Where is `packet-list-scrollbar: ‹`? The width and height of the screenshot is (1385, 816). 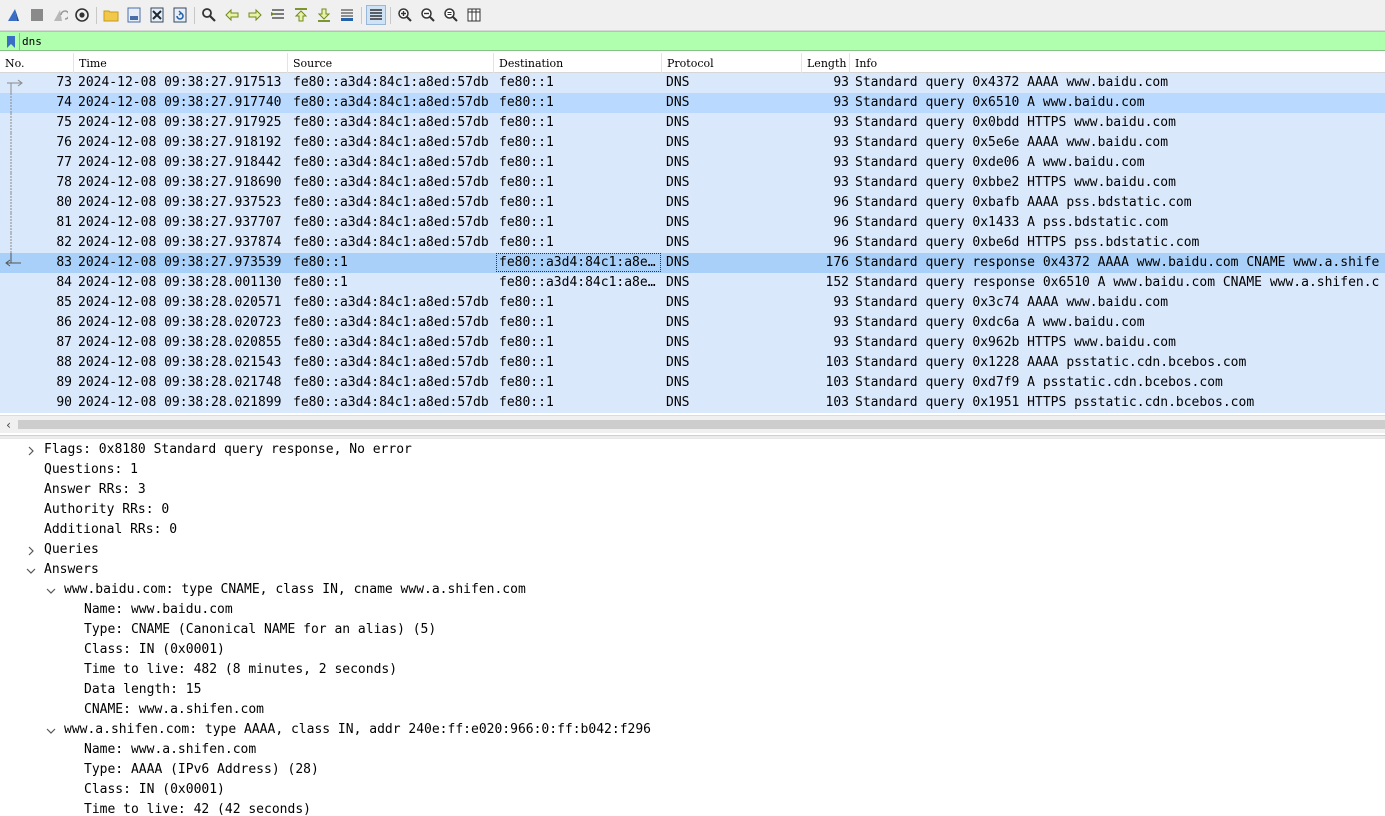 packet-list-scrollbar: ‹ is located at coordinates (692, 424).